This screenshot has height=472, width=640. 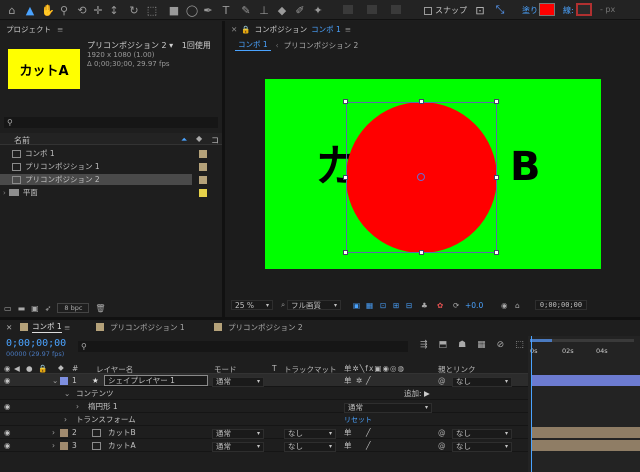 What do you see at coordinates (234, 29) in the screenshot?
I see `close-icon: ✕` at bounding box center [234, 29].